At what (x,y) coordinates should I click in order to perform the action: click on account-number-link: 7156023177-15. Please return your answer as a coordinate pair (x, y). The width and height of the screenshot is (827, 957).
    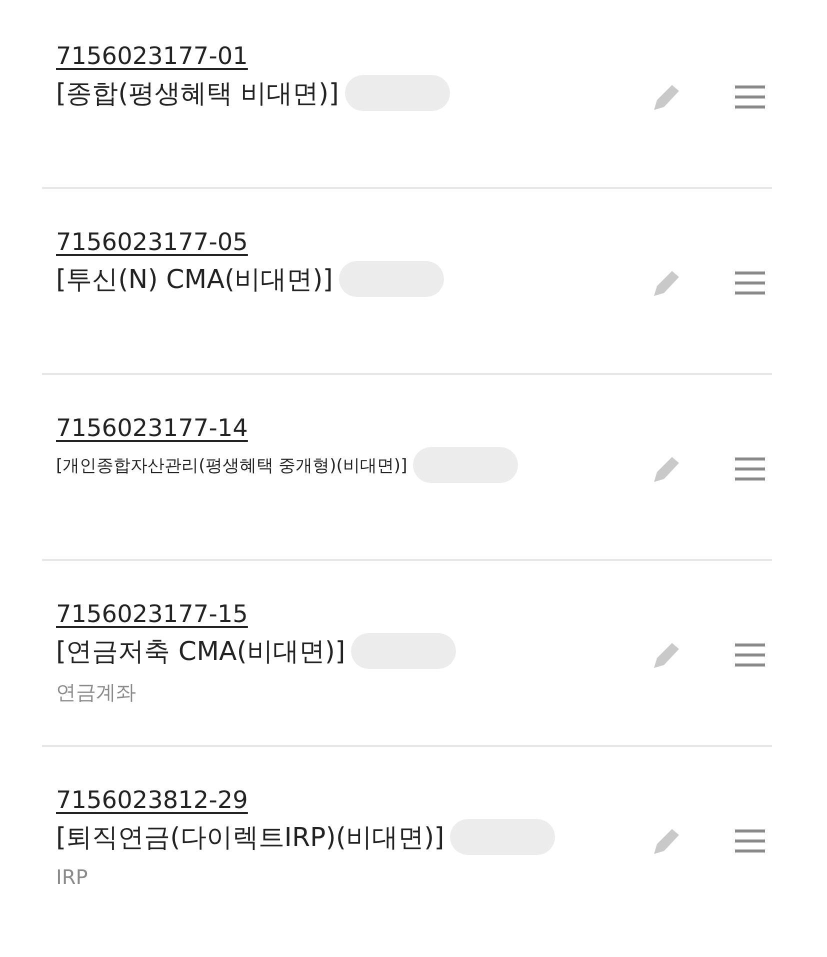
    Looking at the image, I should click on (152, 614).